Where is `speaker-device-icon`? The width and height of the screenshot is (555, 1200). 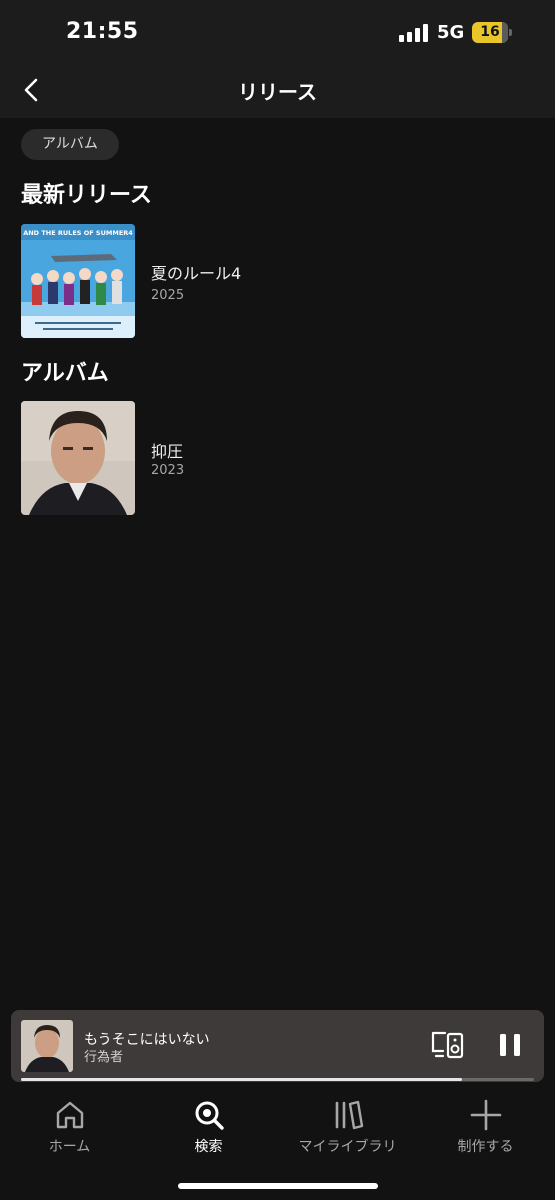
speaker-device-icon is located at coordinates (447, 1045).